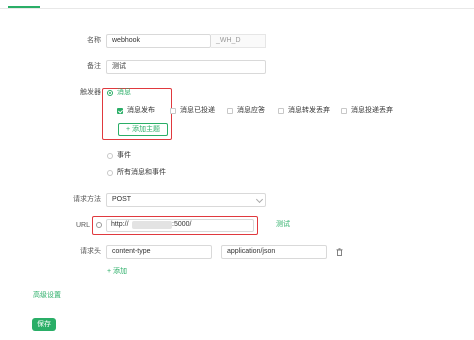 This screenshot has height=340, width=474. What do you see at coordinates (186, 200) in the screenshot?
I see `method-select: POST` at bounding box center [186, 200].